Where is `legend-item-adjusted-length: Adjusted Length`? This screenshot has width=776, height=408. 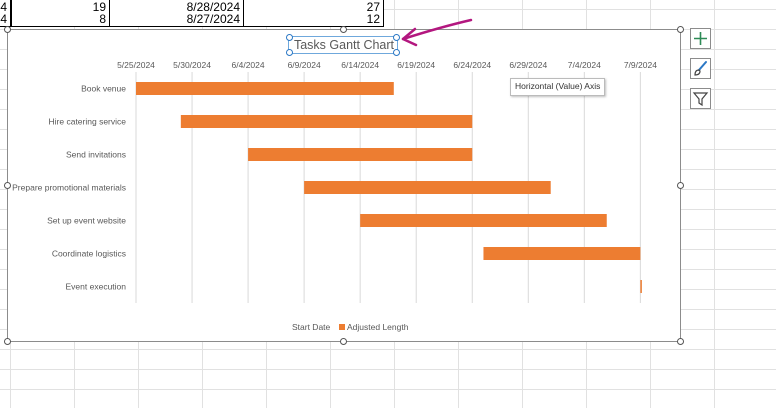
legend-item-adjusted-length: Adjusted Length is located at coordinates (378, 327).